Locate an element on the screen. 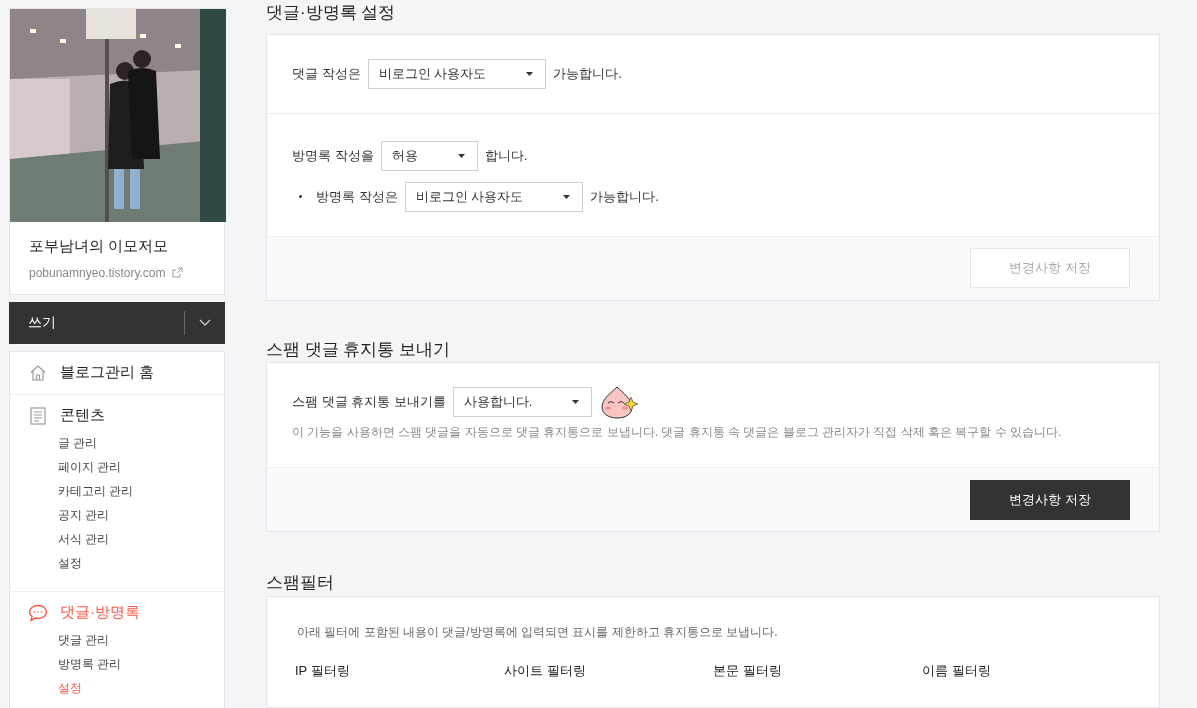 The width and height of the screenshot is (1197, 708). menu-item: 방명록 관리 is located at coordinates (132, 663).